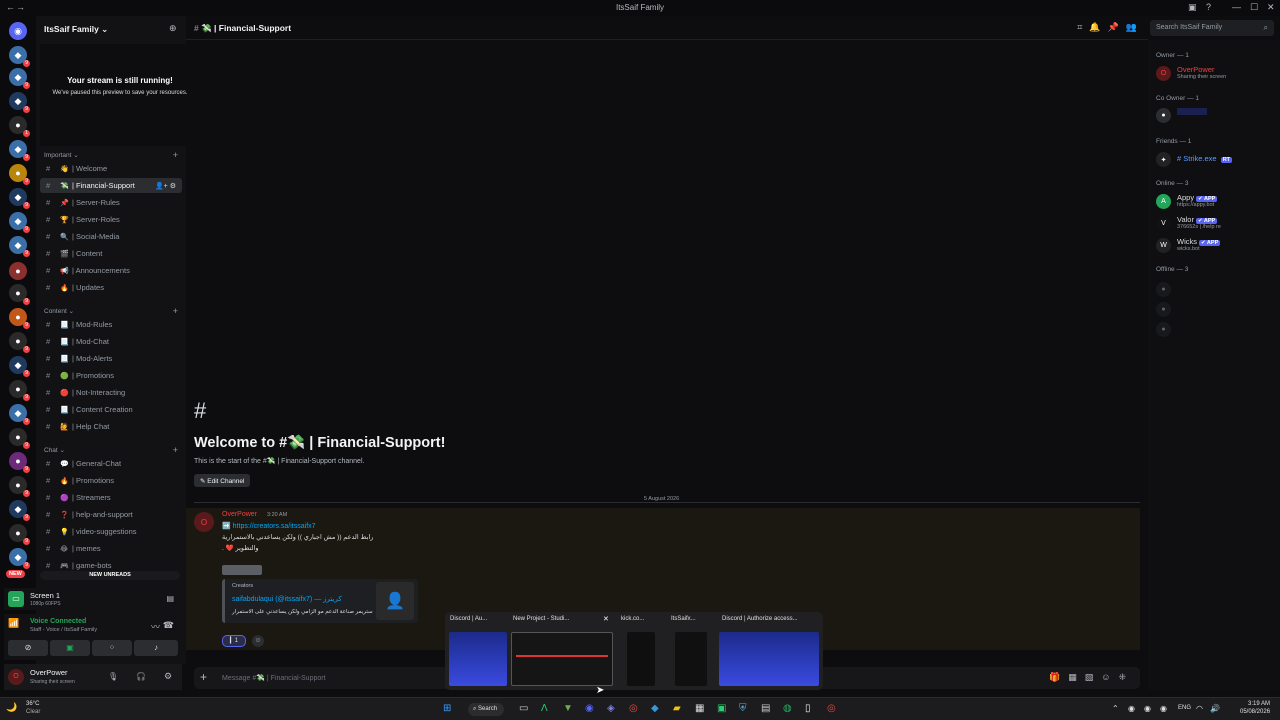 Image resolution: width=1280 pixels, height=720 pixels. What do you see at coordinates (655, 708) in the screenshot?
I see `app-icon: ◆` at bounding box center [655, 708].